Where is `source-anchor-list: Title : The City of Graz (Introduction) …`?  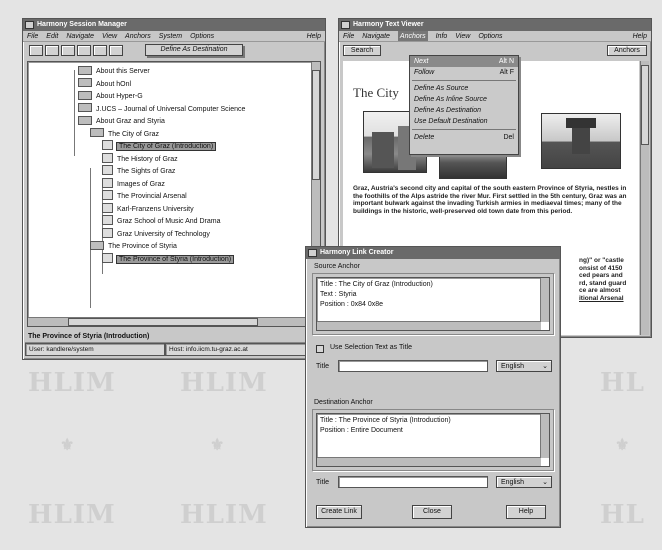
source-anchor-list: Title : The City of Graz (Introduction) … is located at coordinates (433, 304).